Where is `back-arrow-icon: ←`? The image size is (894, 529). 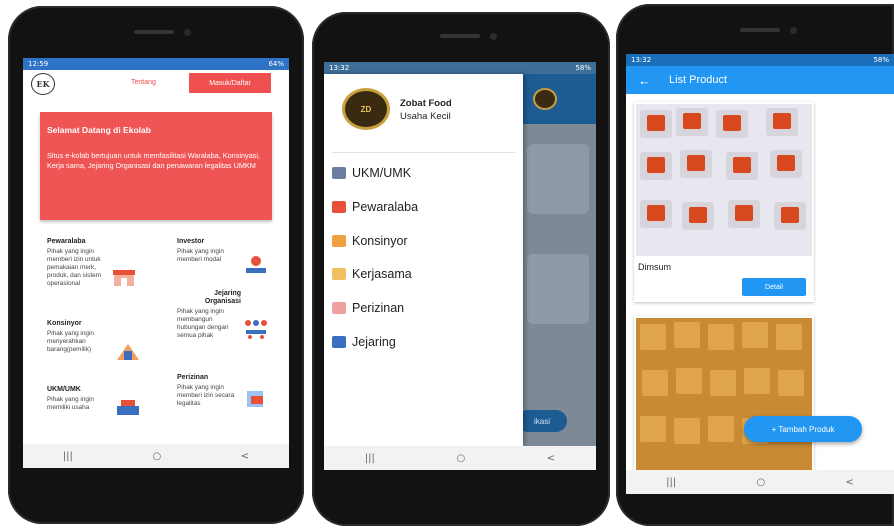 back-arrow-icon: ← is located at coordinates (644, 80).